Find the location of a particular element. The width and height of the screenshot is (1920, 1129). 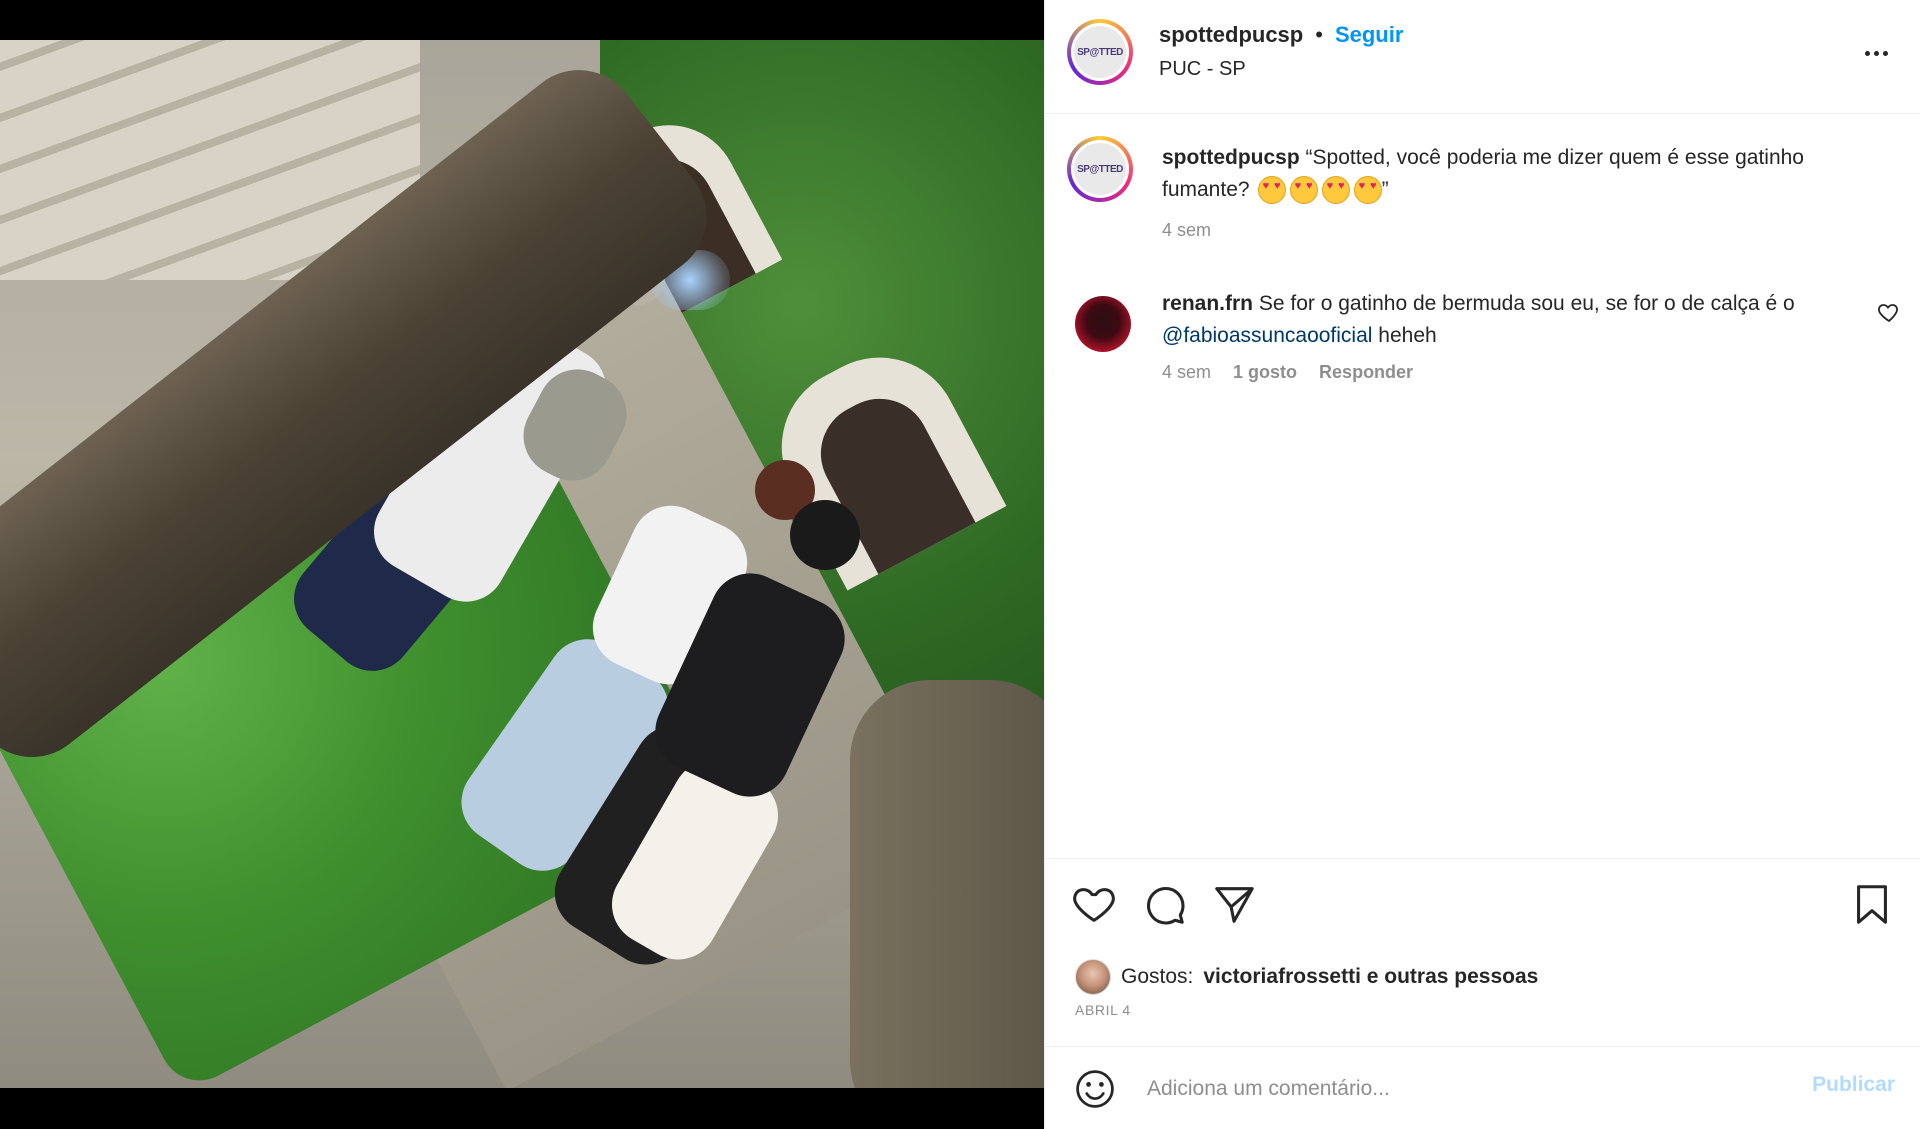

comment-meta: 4 sem 1 gosto Responder is located at coordinates (1287, 372).